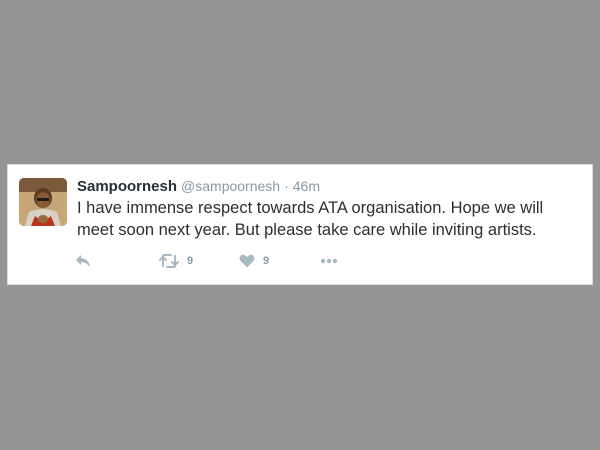 The image size is (600, 450). Describe the element at coordinates (127, 186) in the screenshot. I see `user-display-name: Sampoornesh` at that location.